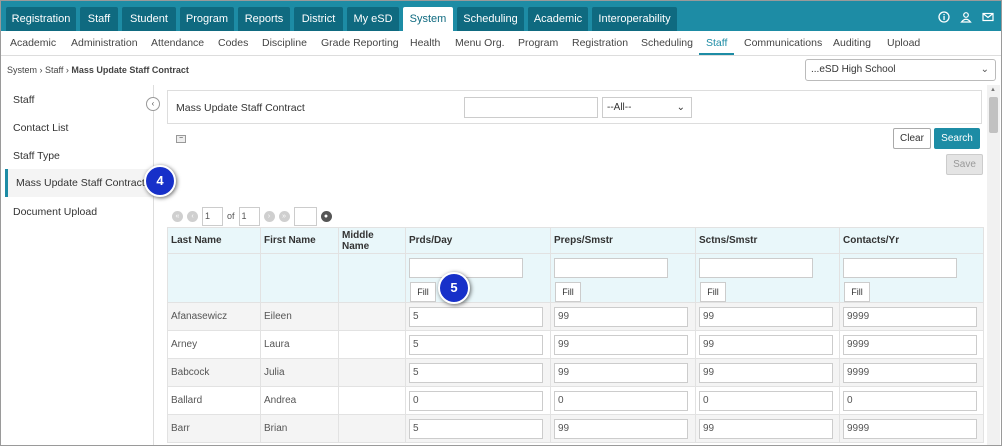  What do you see at coordinates (212, 216) in the screenshot?
I see `page-number-input: 1` at bounding box center [212, 216].